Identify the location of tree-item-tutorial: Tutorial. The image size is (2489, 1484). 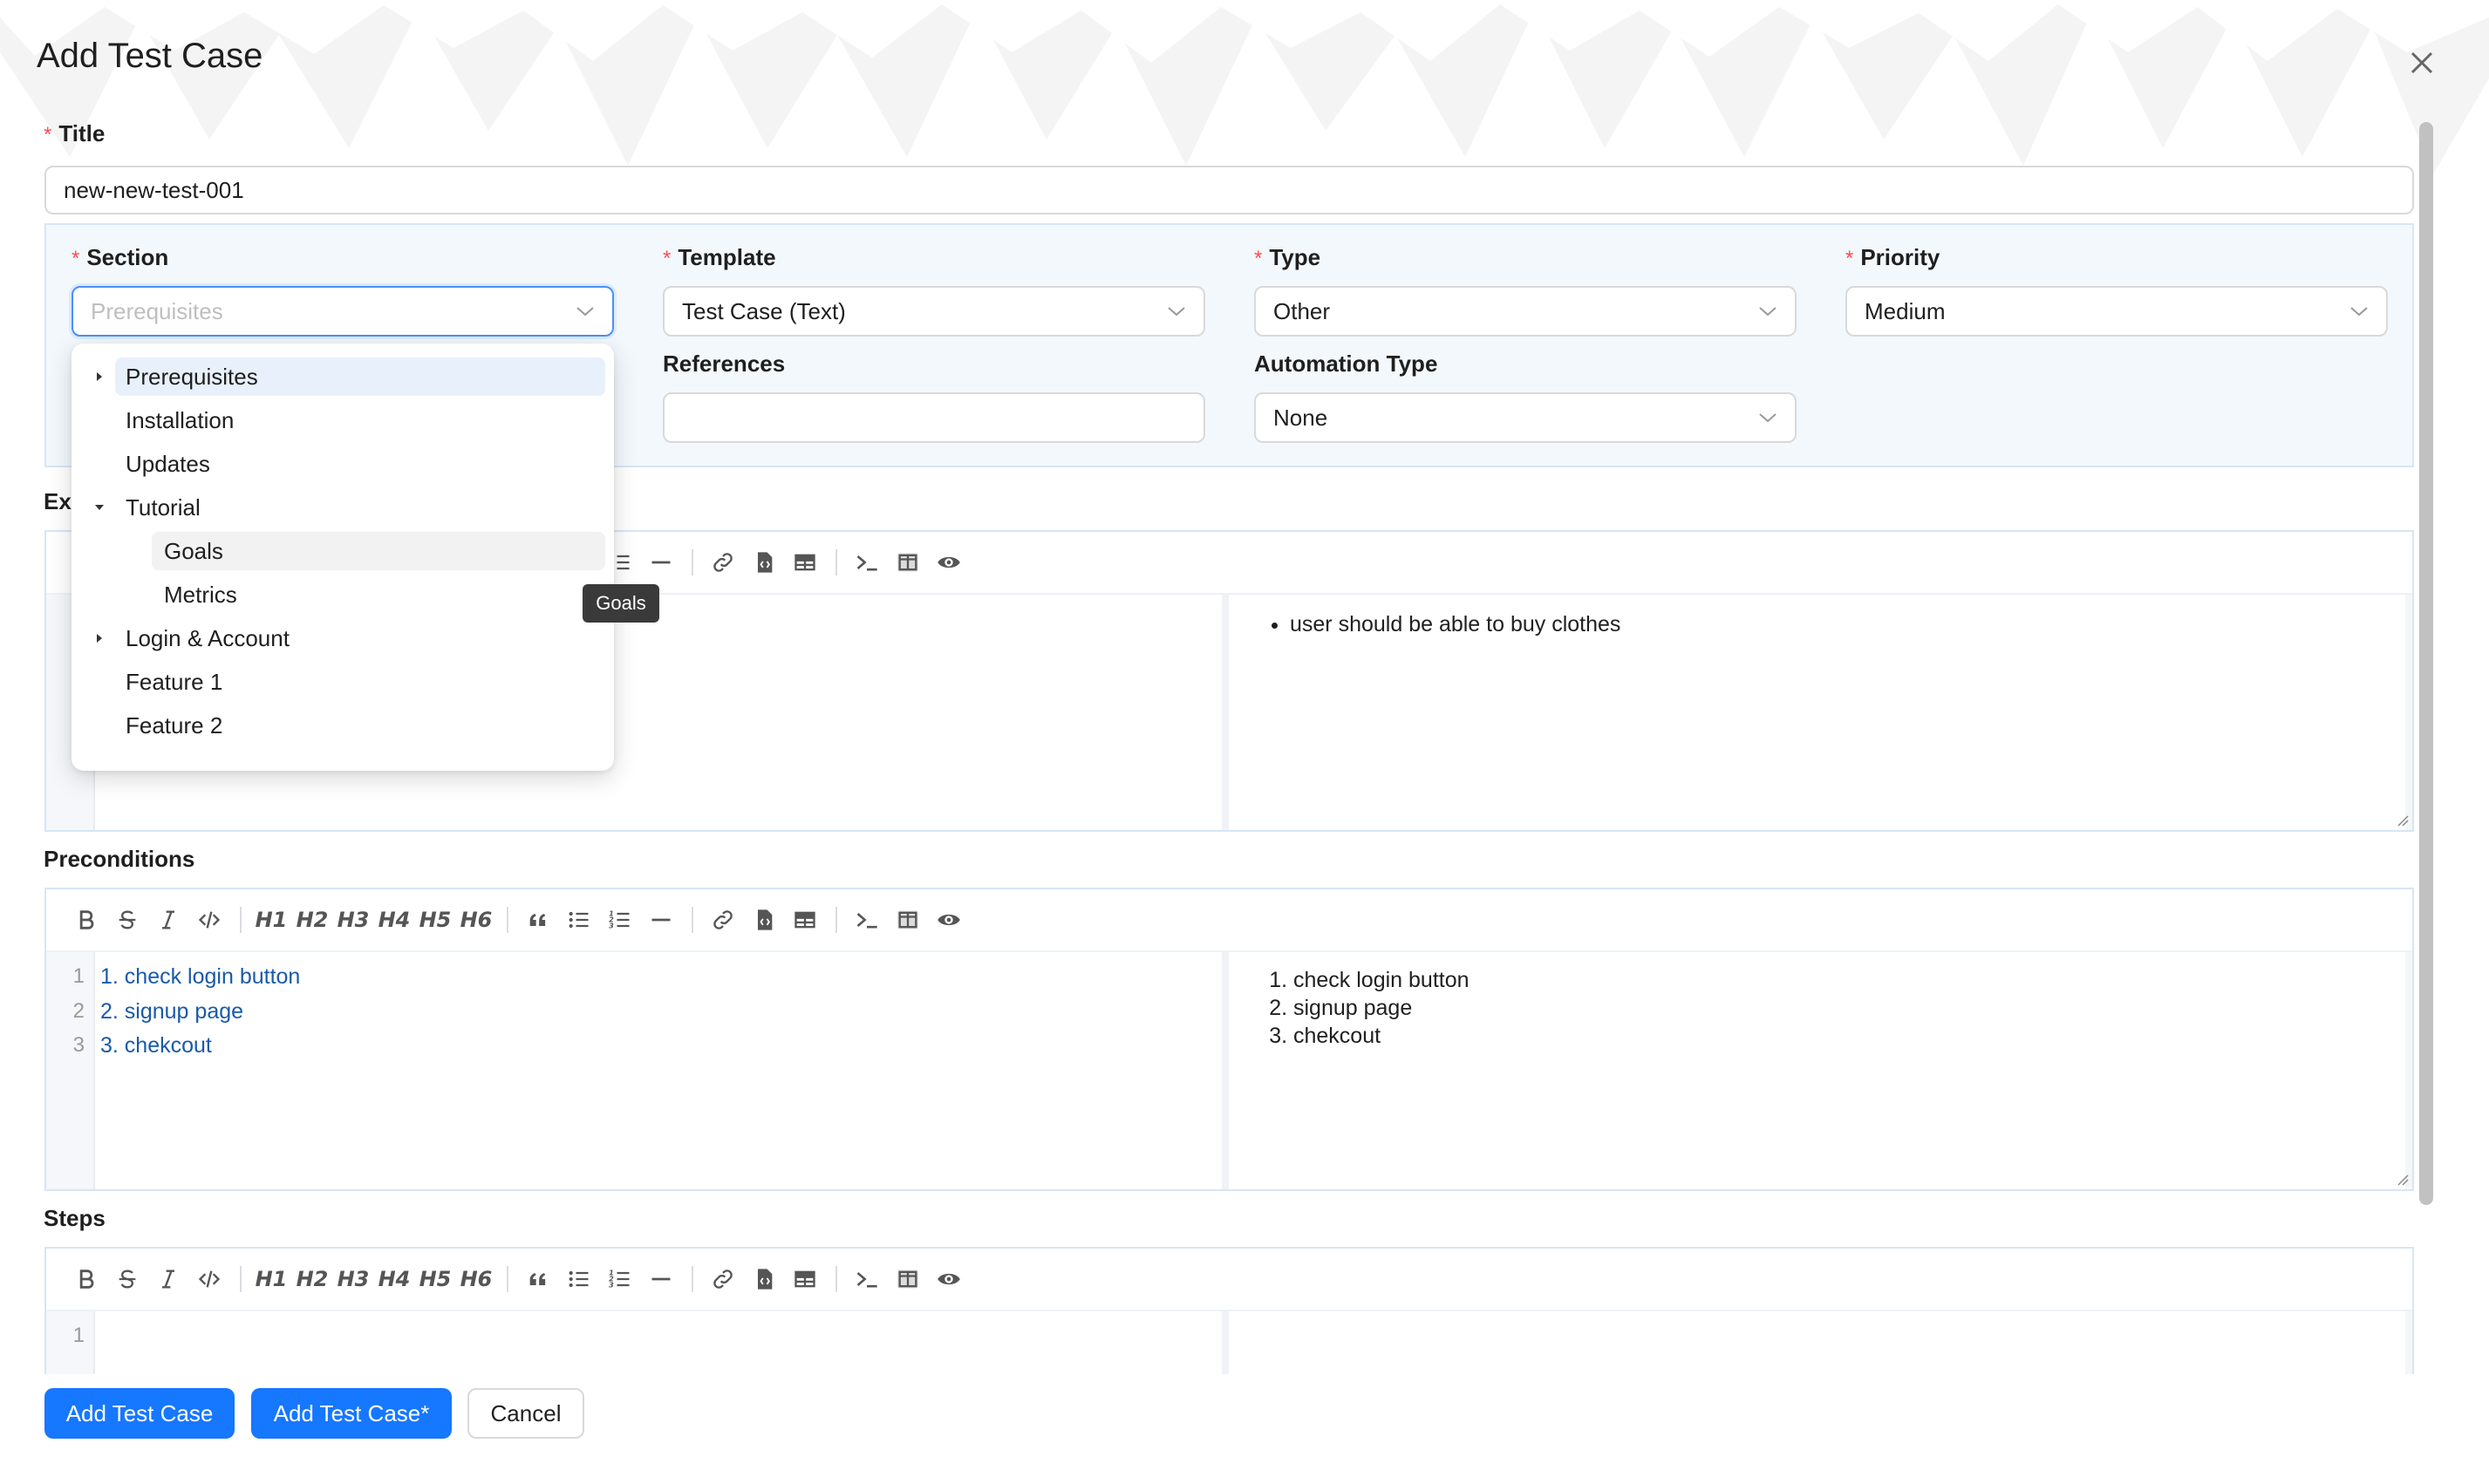
(350, 507).